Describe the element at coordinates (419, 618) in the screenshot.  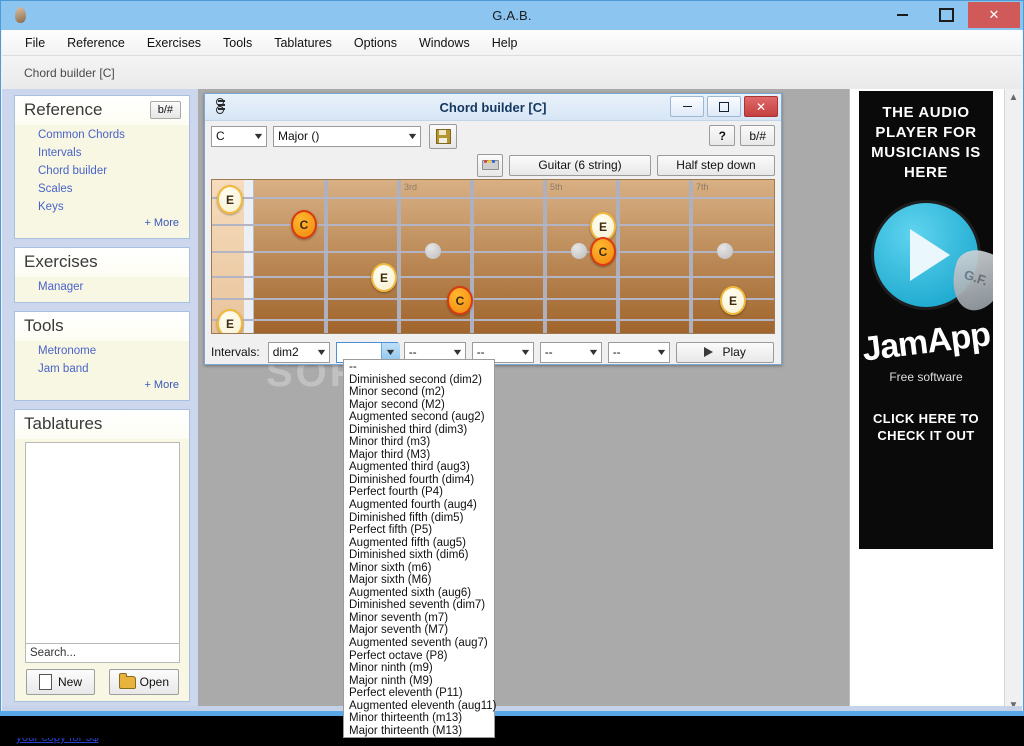
I see `interval-option: Minor seventh (m7)` at that location.